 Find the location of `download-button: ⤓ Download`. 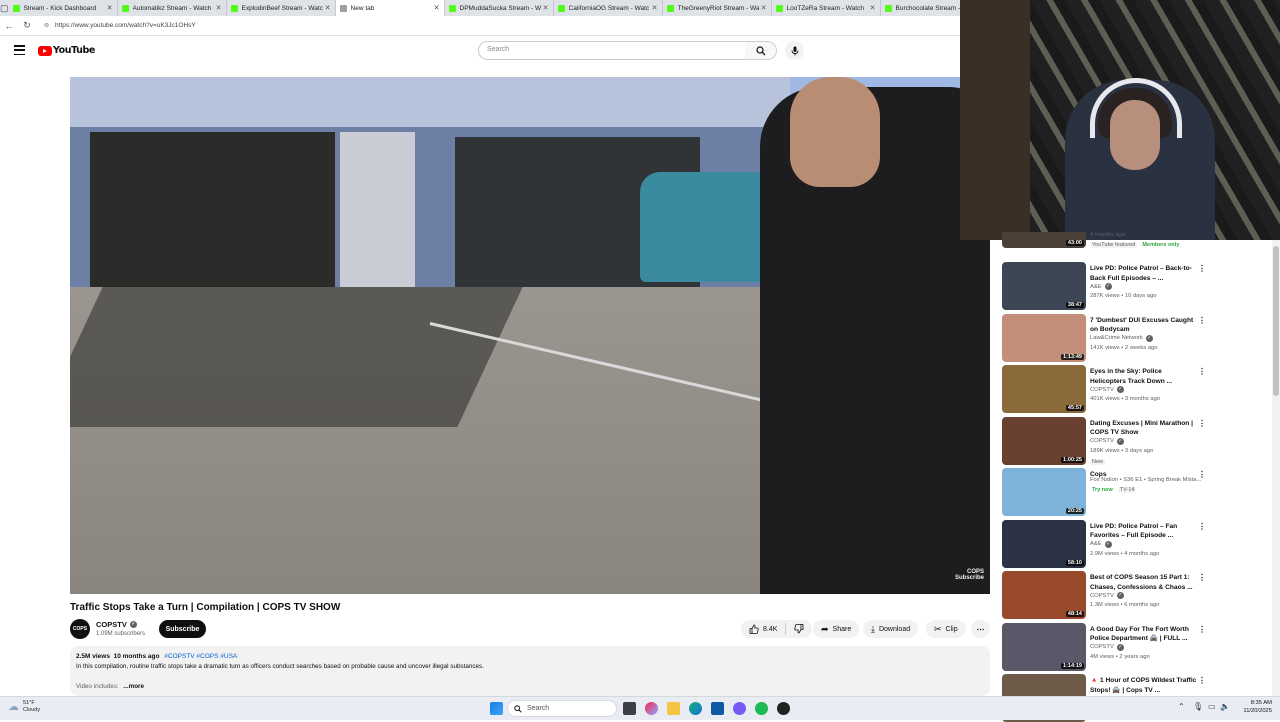

download-button: ⤓ Download is located at coordinates (891, 629).